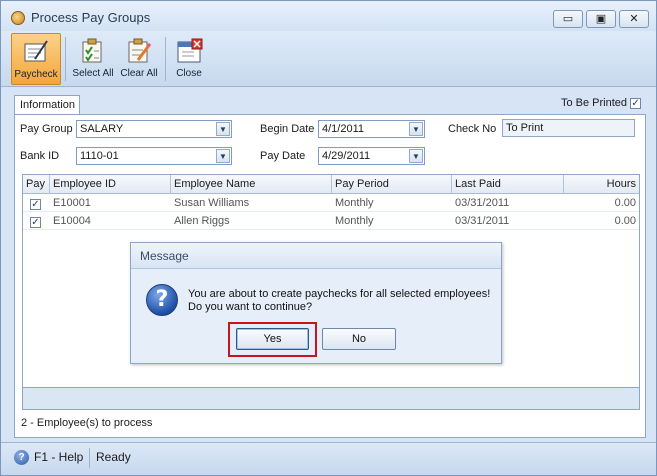 Image resolution: width=657 pixels, height=476 pixels. What do you see at coordinates (72, 203) in the screenshot?
I see `employee-id-cell: E10001` at bounding box center [72, 203].